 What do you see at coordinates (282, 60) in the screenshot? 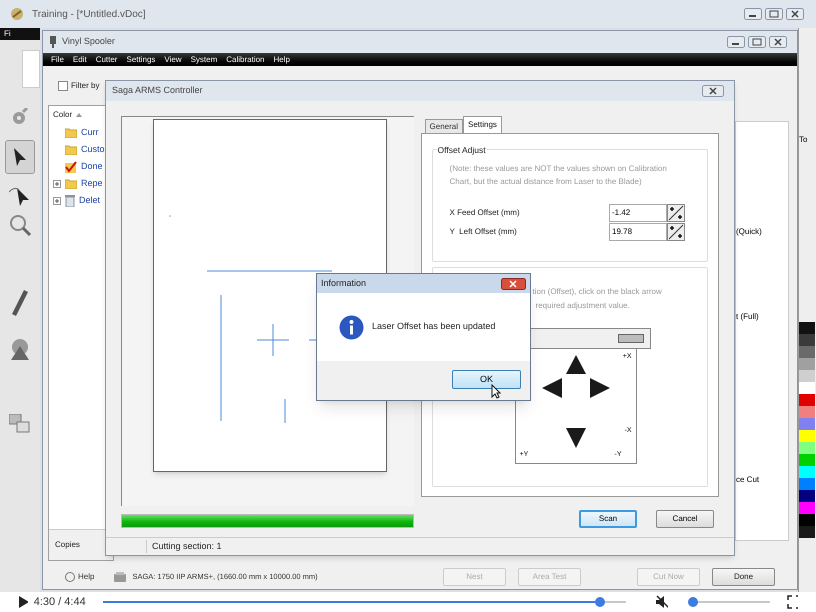
I see `menu-item: Help` at bounding box center [282, 60].